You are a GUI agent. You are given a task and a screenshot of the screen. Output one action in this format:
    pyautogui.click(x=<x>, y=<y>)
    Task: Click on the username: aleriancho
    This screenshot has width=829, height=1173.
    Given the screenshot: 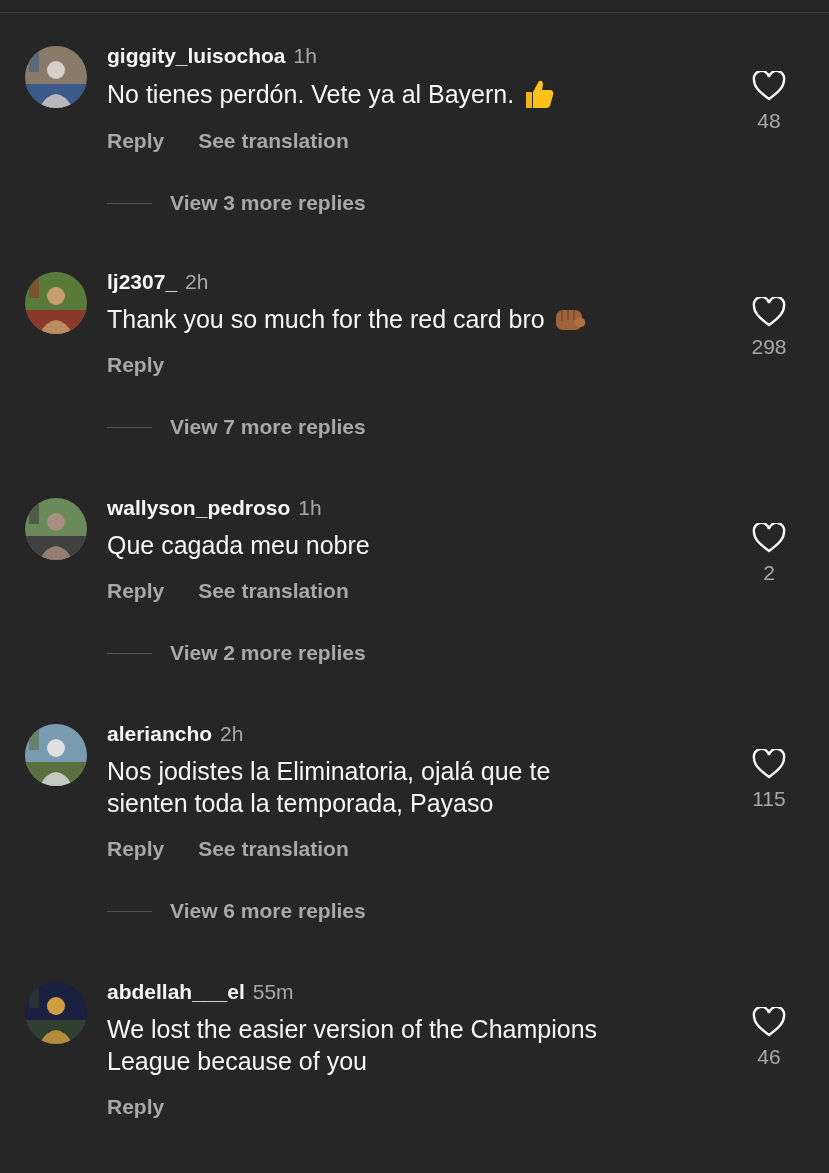 What is the action you would take?
    pyautogui.click(x=160, y=734)
    